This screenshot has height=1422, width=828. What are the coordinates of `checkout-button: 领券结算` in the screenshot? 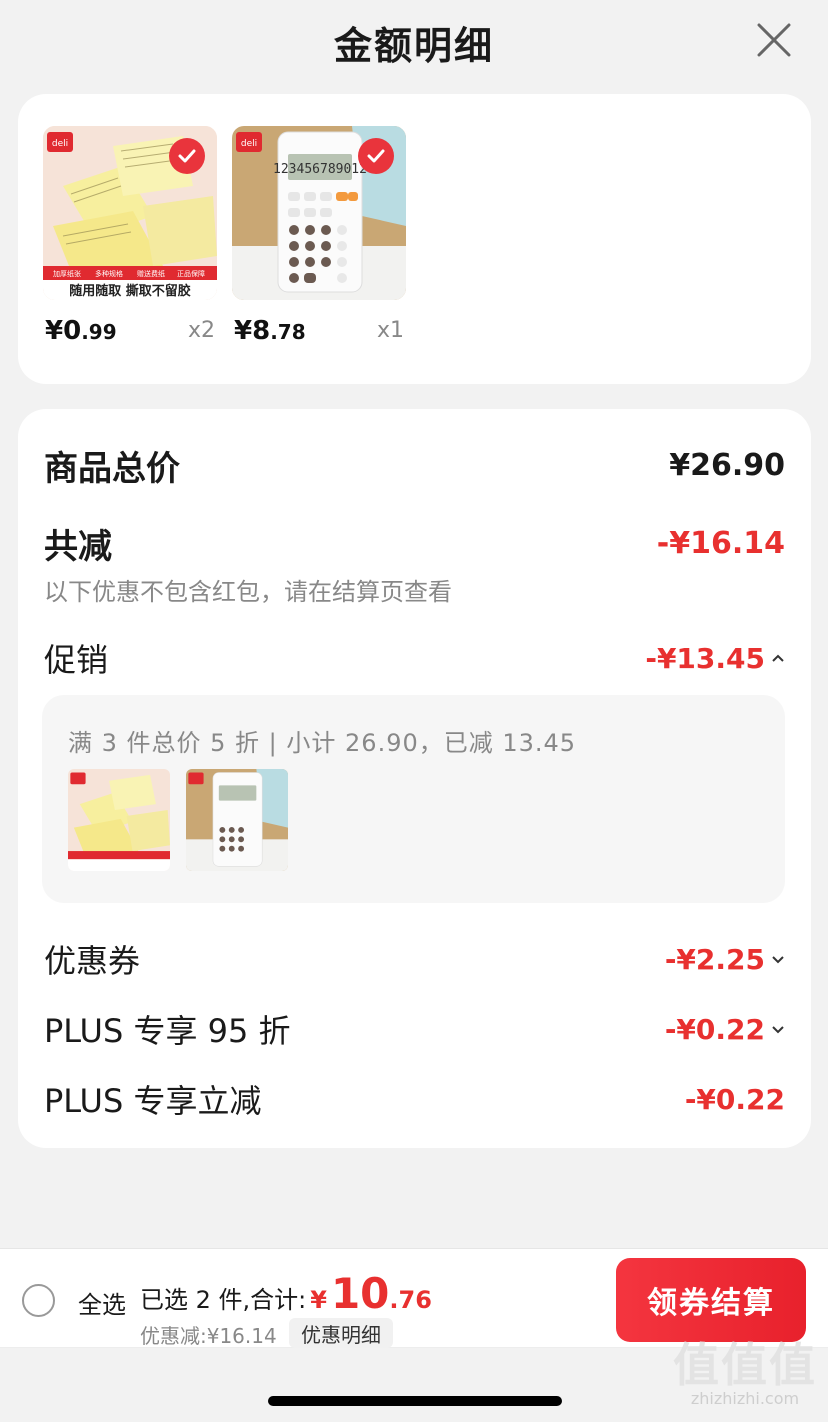 It's located at (711, 1300).